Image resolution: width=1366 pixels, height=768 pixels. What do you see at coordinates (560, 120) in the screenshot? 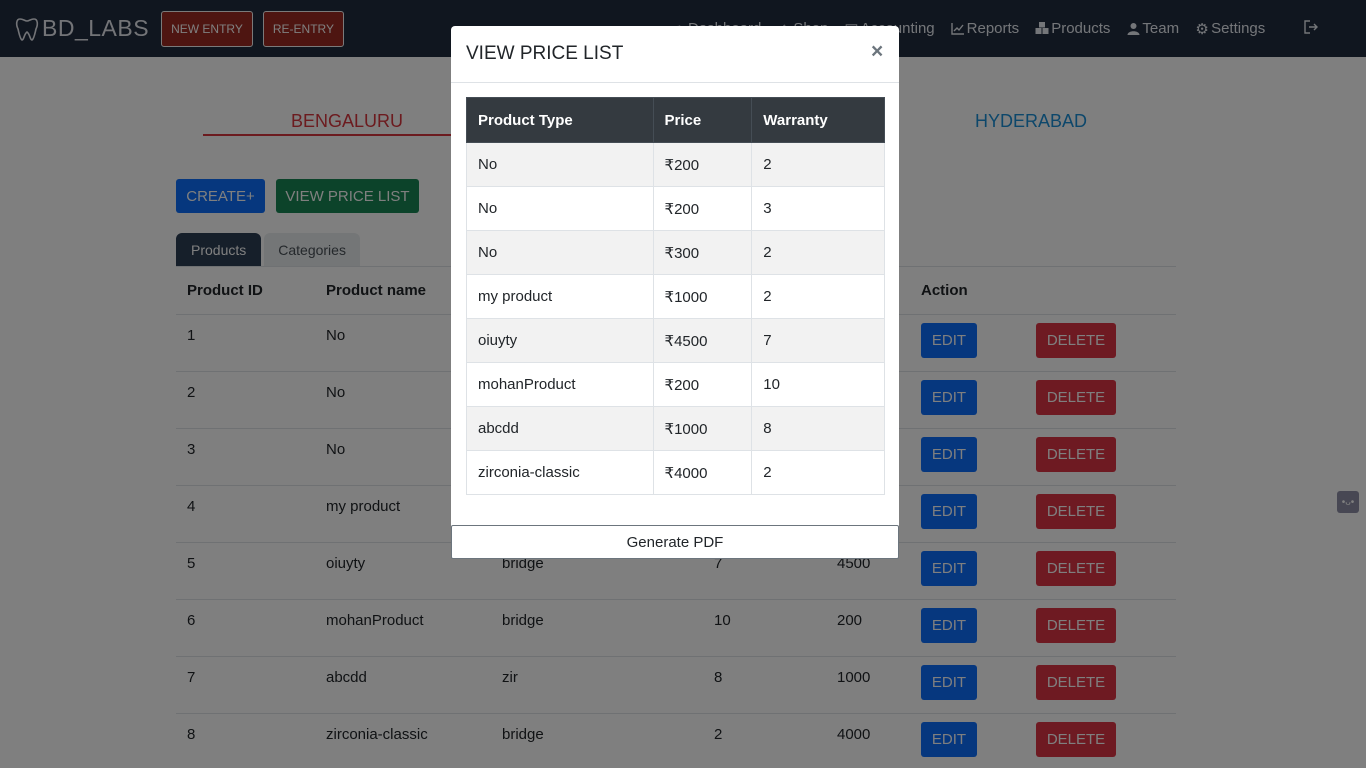
I see `col-product-type: Product Type` at bounding box center [560, 120].